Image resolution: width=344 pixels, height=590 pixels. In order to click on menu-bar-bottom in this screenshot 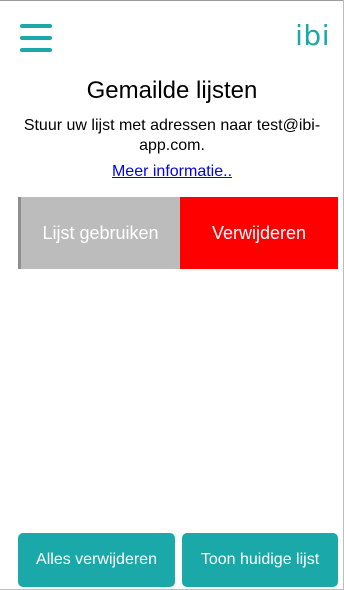, I will do `click(36, 50)`.